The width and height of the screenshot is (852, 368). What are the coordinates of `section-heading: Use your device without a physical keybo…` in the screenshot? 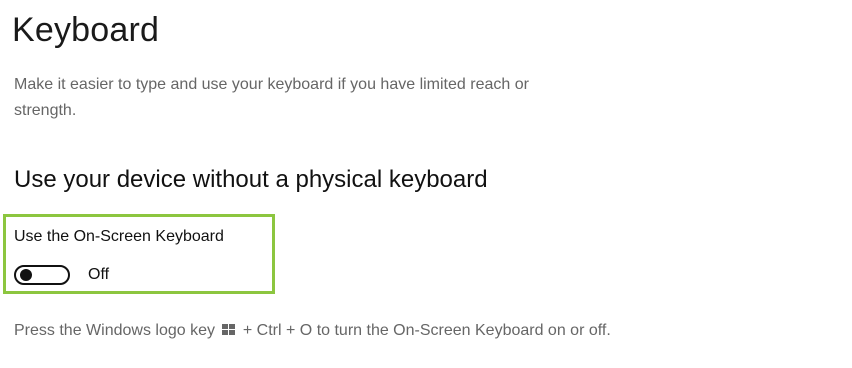 It's located at (251, 179).